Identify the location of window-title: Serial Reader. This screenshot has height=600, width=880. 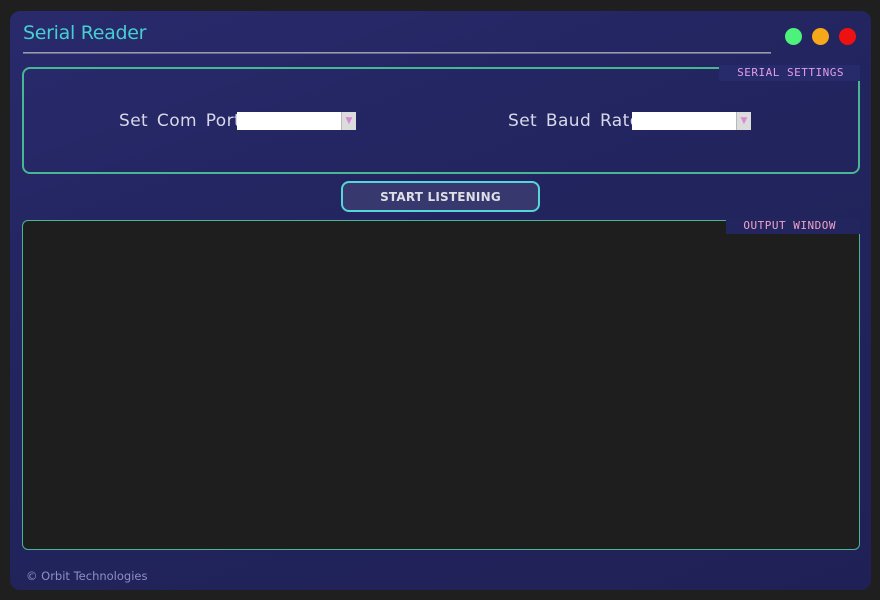
(85, 33).